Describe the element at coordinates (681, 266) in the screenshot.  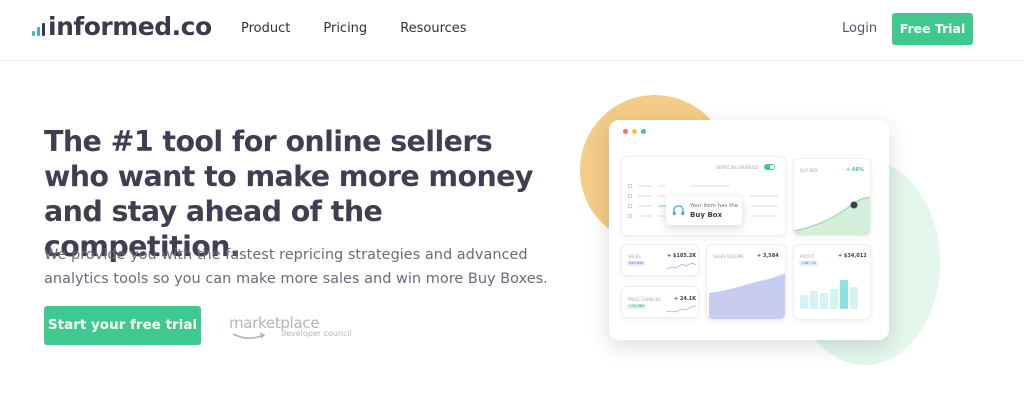
I see `sales-sparkline` at that location.